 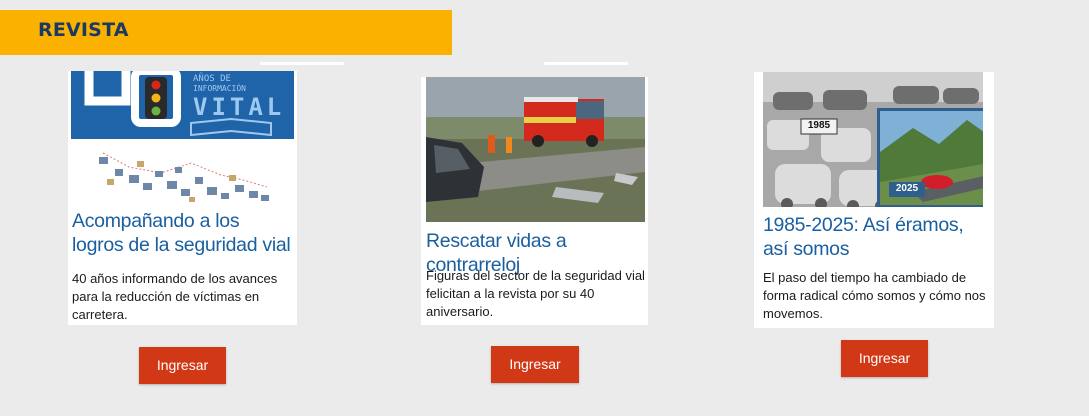 What do you see at coordinates (83, 30) in the screenshot?
I see `section-title: REVISTA` at bounding box center [83, 30].